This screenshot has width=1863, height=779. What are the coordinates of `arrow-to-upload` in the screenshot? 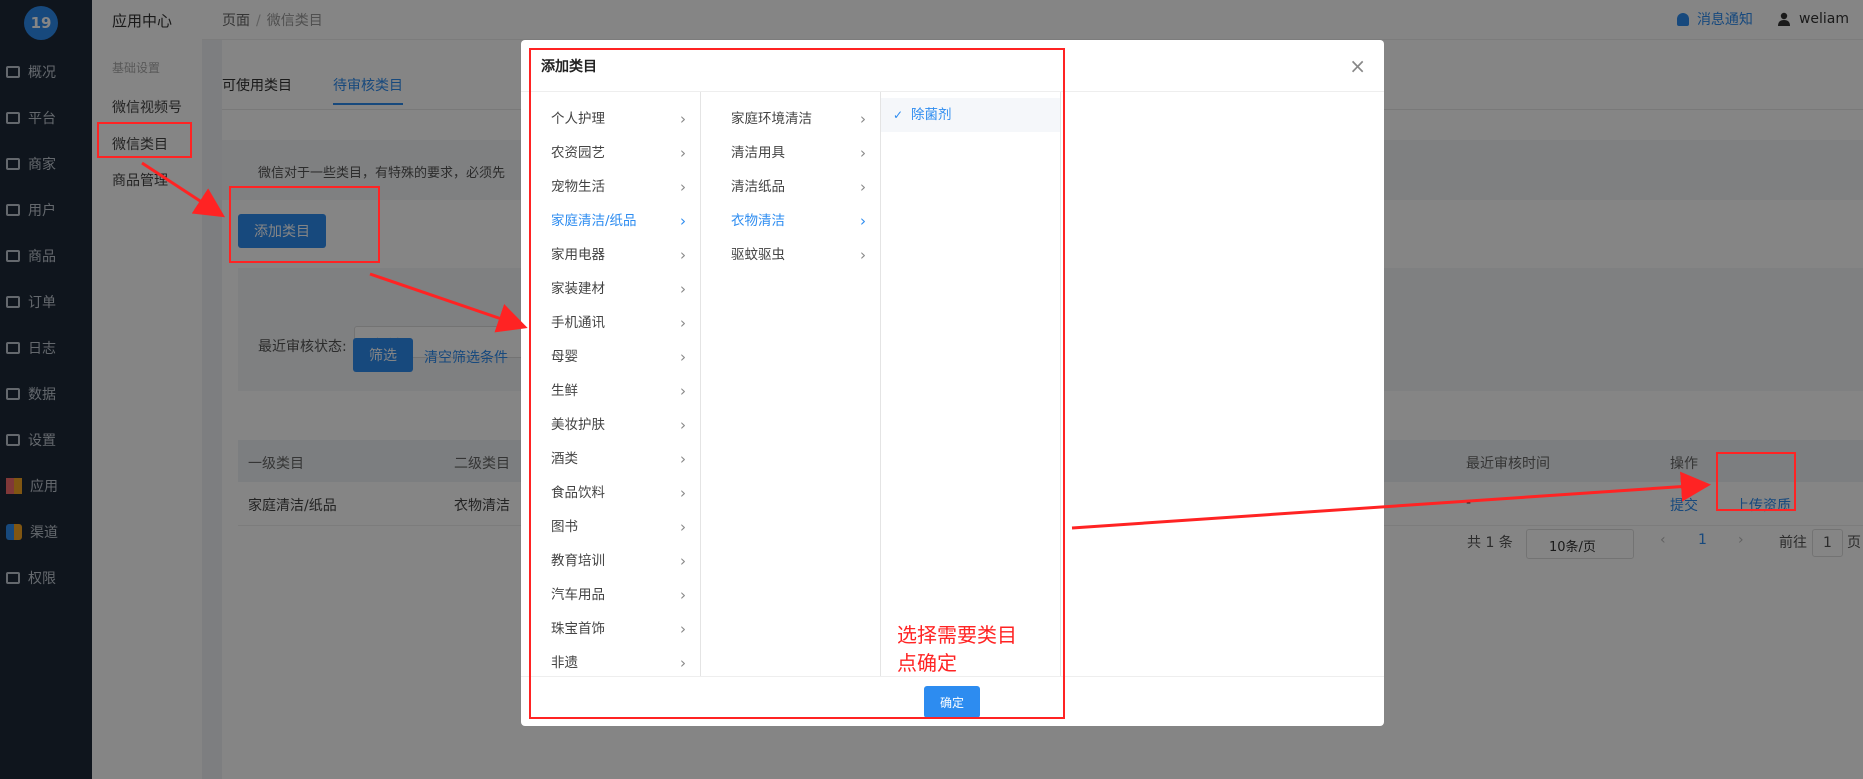 It's located at (1391, 500).